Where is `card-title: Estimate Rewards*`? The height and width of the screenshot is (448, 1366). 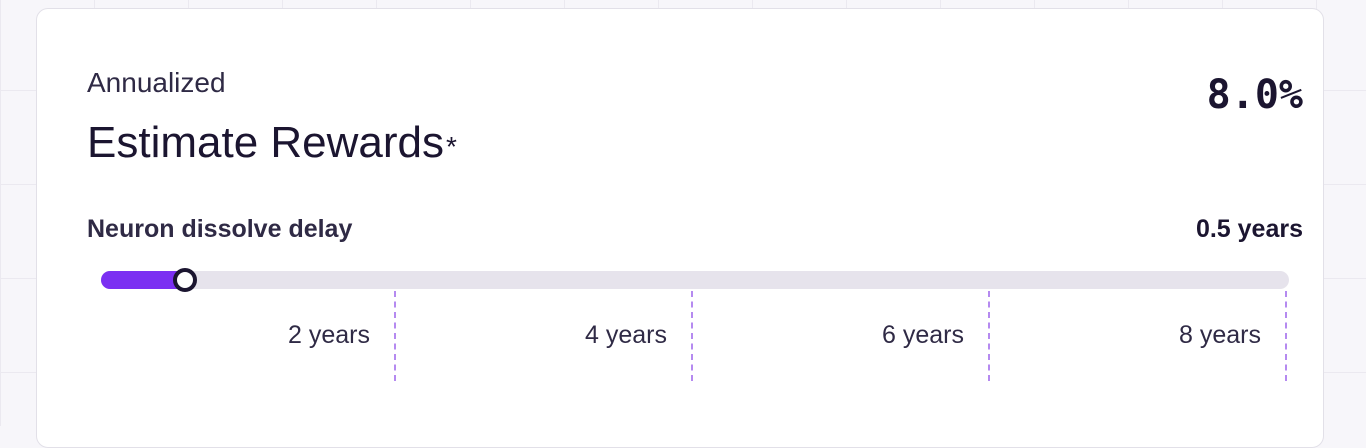
card-title: Estimate Rewards* is located at coordinates (272, 143).